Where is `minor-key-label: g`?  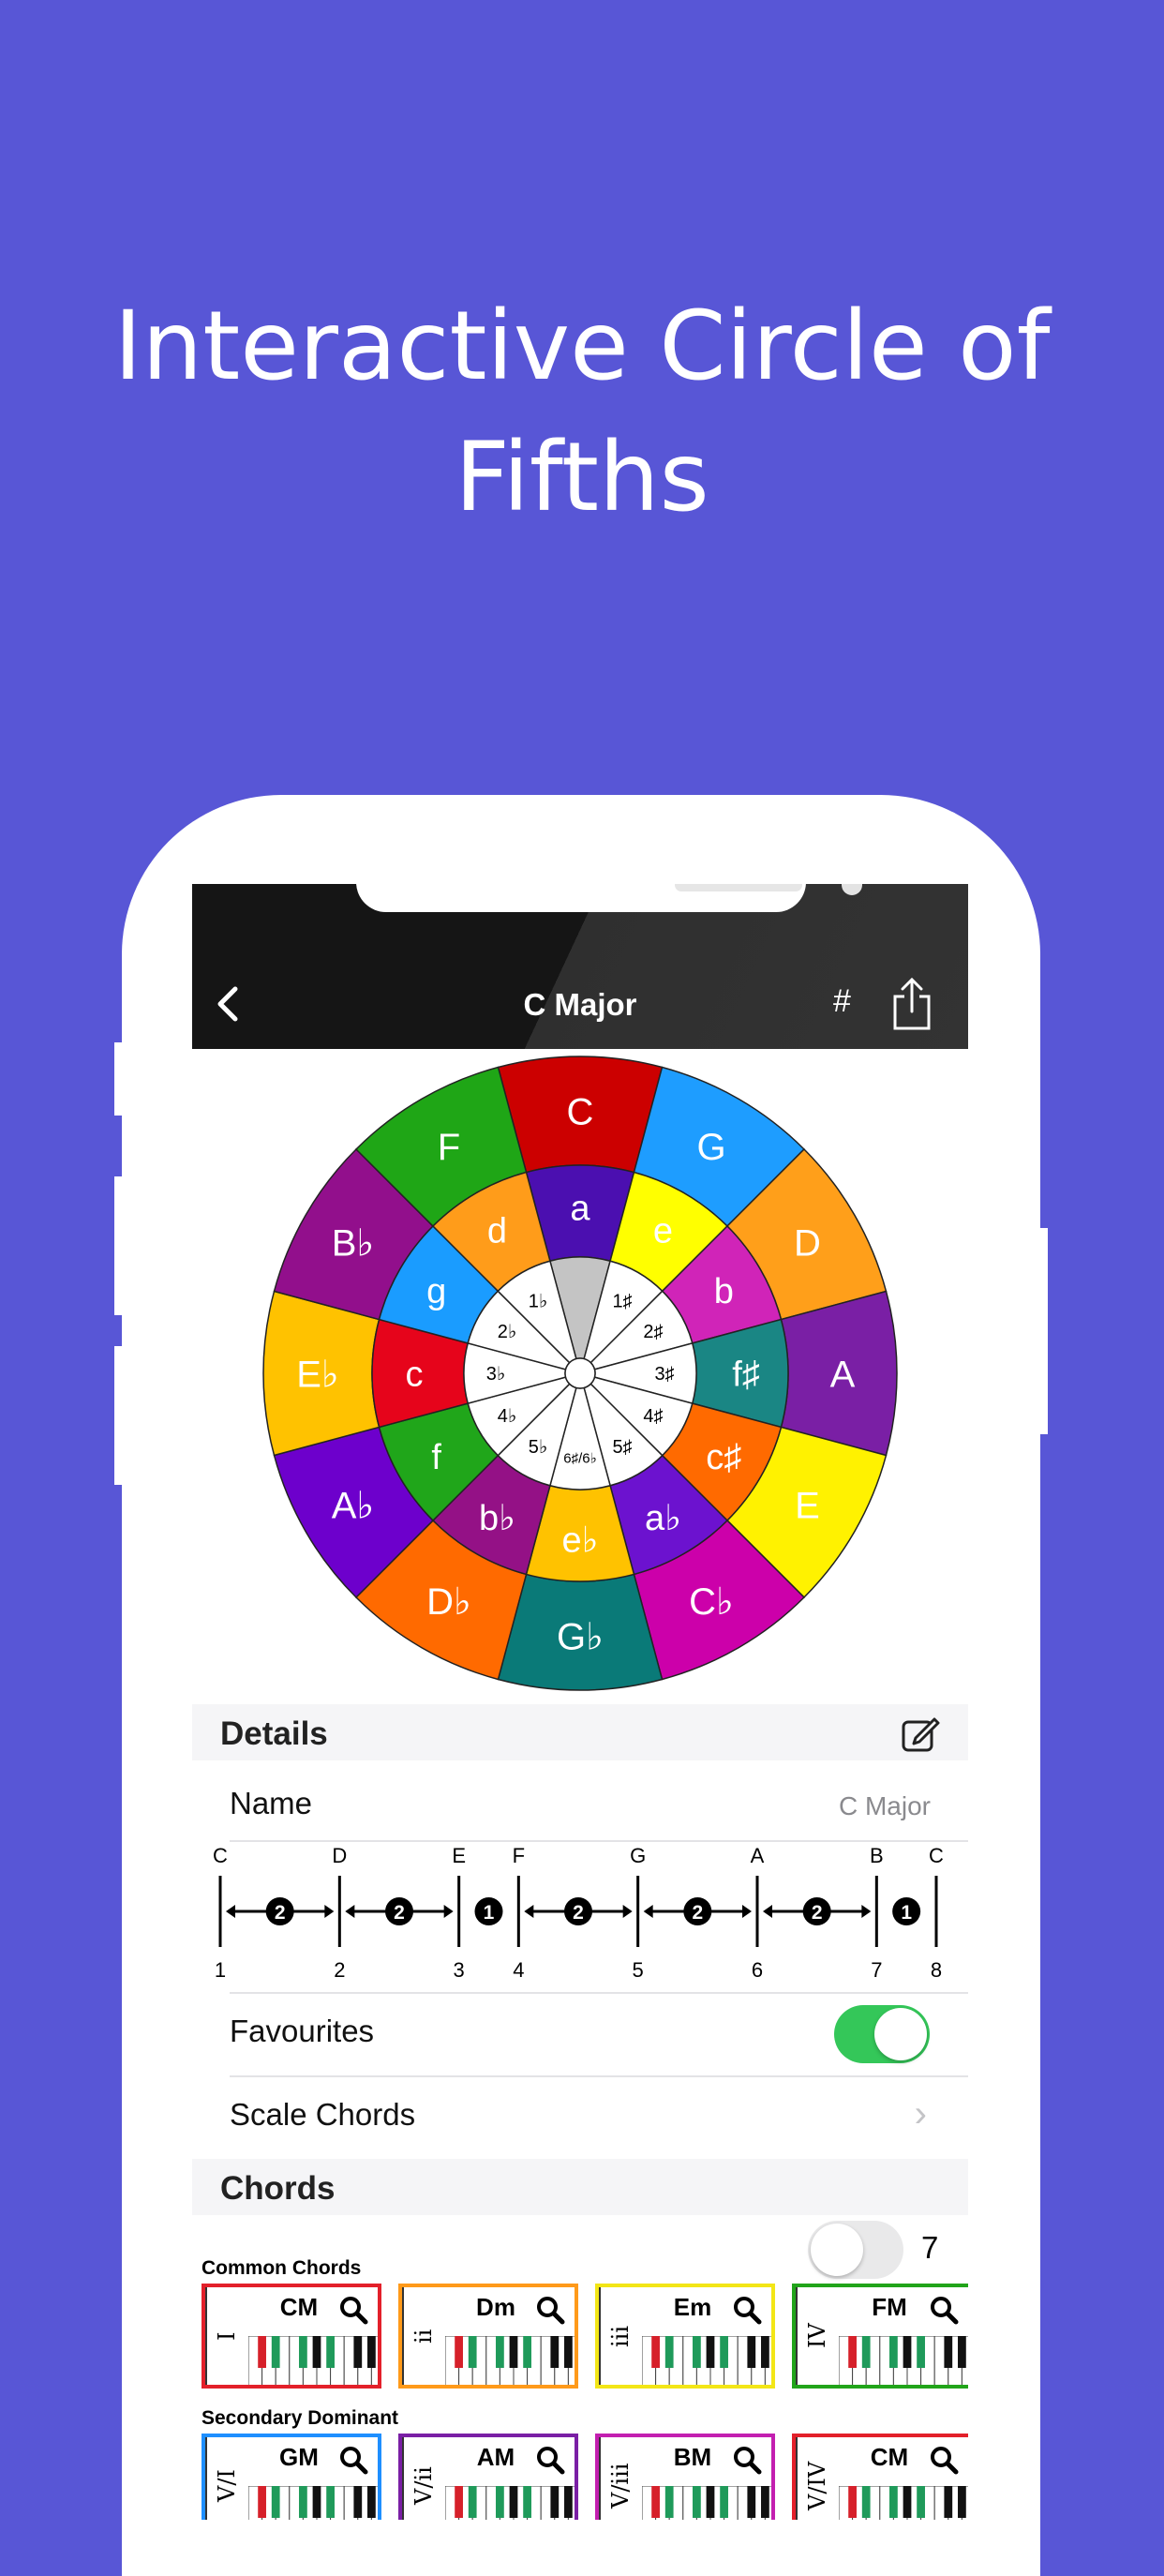
minor-key-label: g is located at coordinates (436, 1292).